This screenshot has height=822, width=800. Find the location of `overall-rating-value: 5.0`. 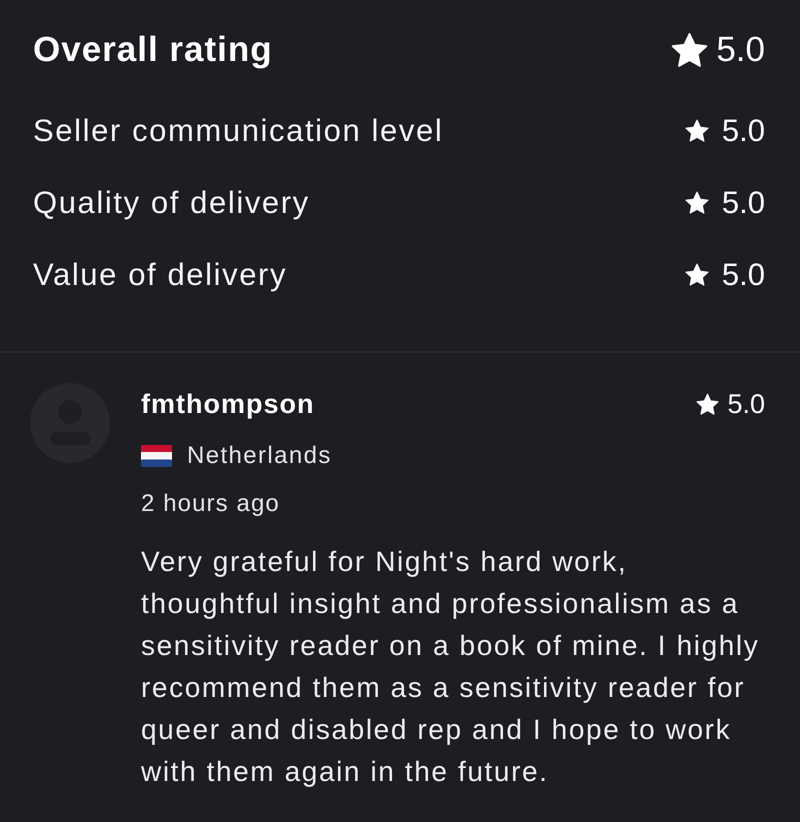

overall-rating-value: 5.0 is located at coordinates (740, 49).